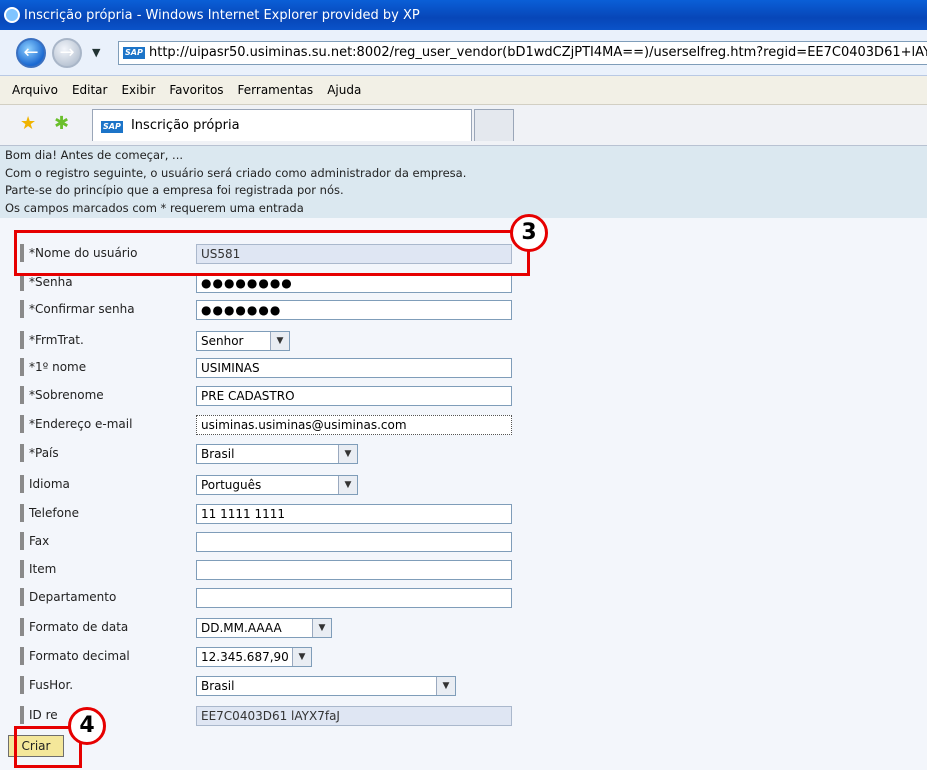  What do you see at coordinates (53, 367) in the screenshot?
I see `label-firstname: *1º nome` at bounding box center [53, 367].